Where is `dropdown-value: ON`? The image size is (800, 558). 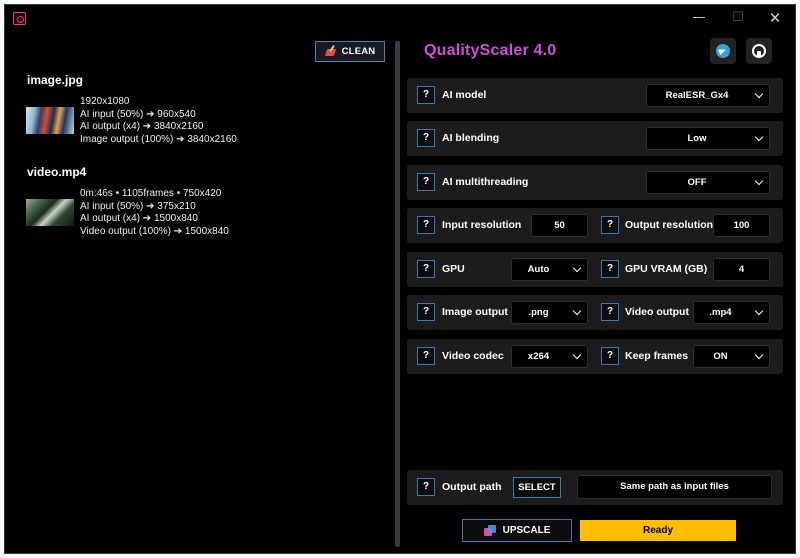
dropdown-value: ON is located at coordinates (720, 356).